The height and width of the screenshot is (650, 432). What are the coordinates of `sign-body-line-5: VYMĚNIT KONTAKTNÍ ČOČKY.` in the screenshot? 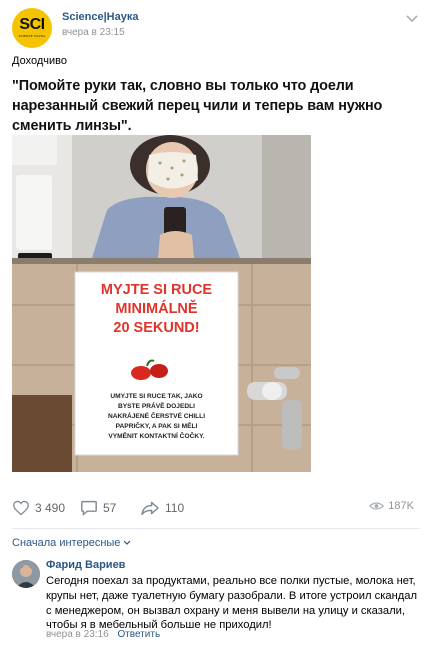 It's located at (156, 436).